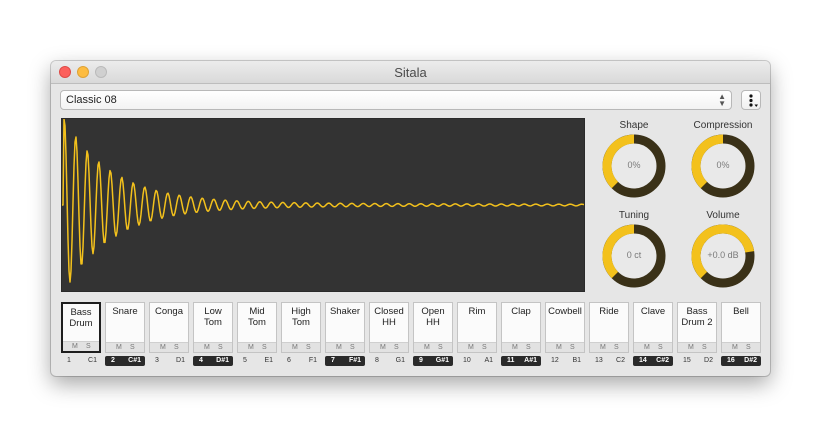 Image resolution: width=820 pixels, height=448 pixels. I want to click on knob-value: 0 ct, so click(634, 255).